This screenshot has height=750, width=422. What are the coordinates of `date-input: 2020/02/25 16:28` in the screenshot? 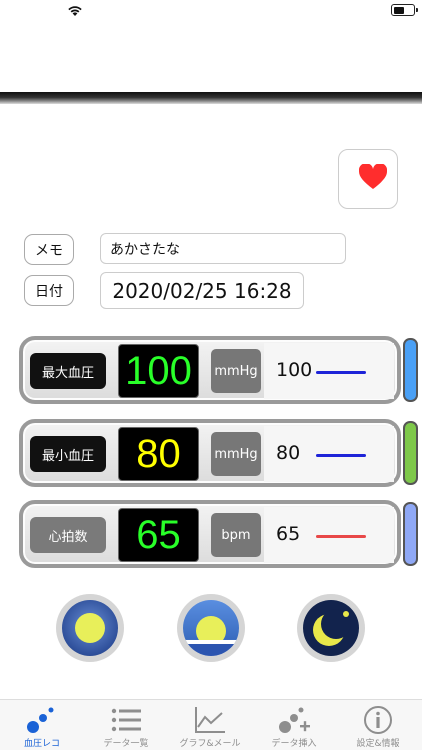 It's located at (202, 290).